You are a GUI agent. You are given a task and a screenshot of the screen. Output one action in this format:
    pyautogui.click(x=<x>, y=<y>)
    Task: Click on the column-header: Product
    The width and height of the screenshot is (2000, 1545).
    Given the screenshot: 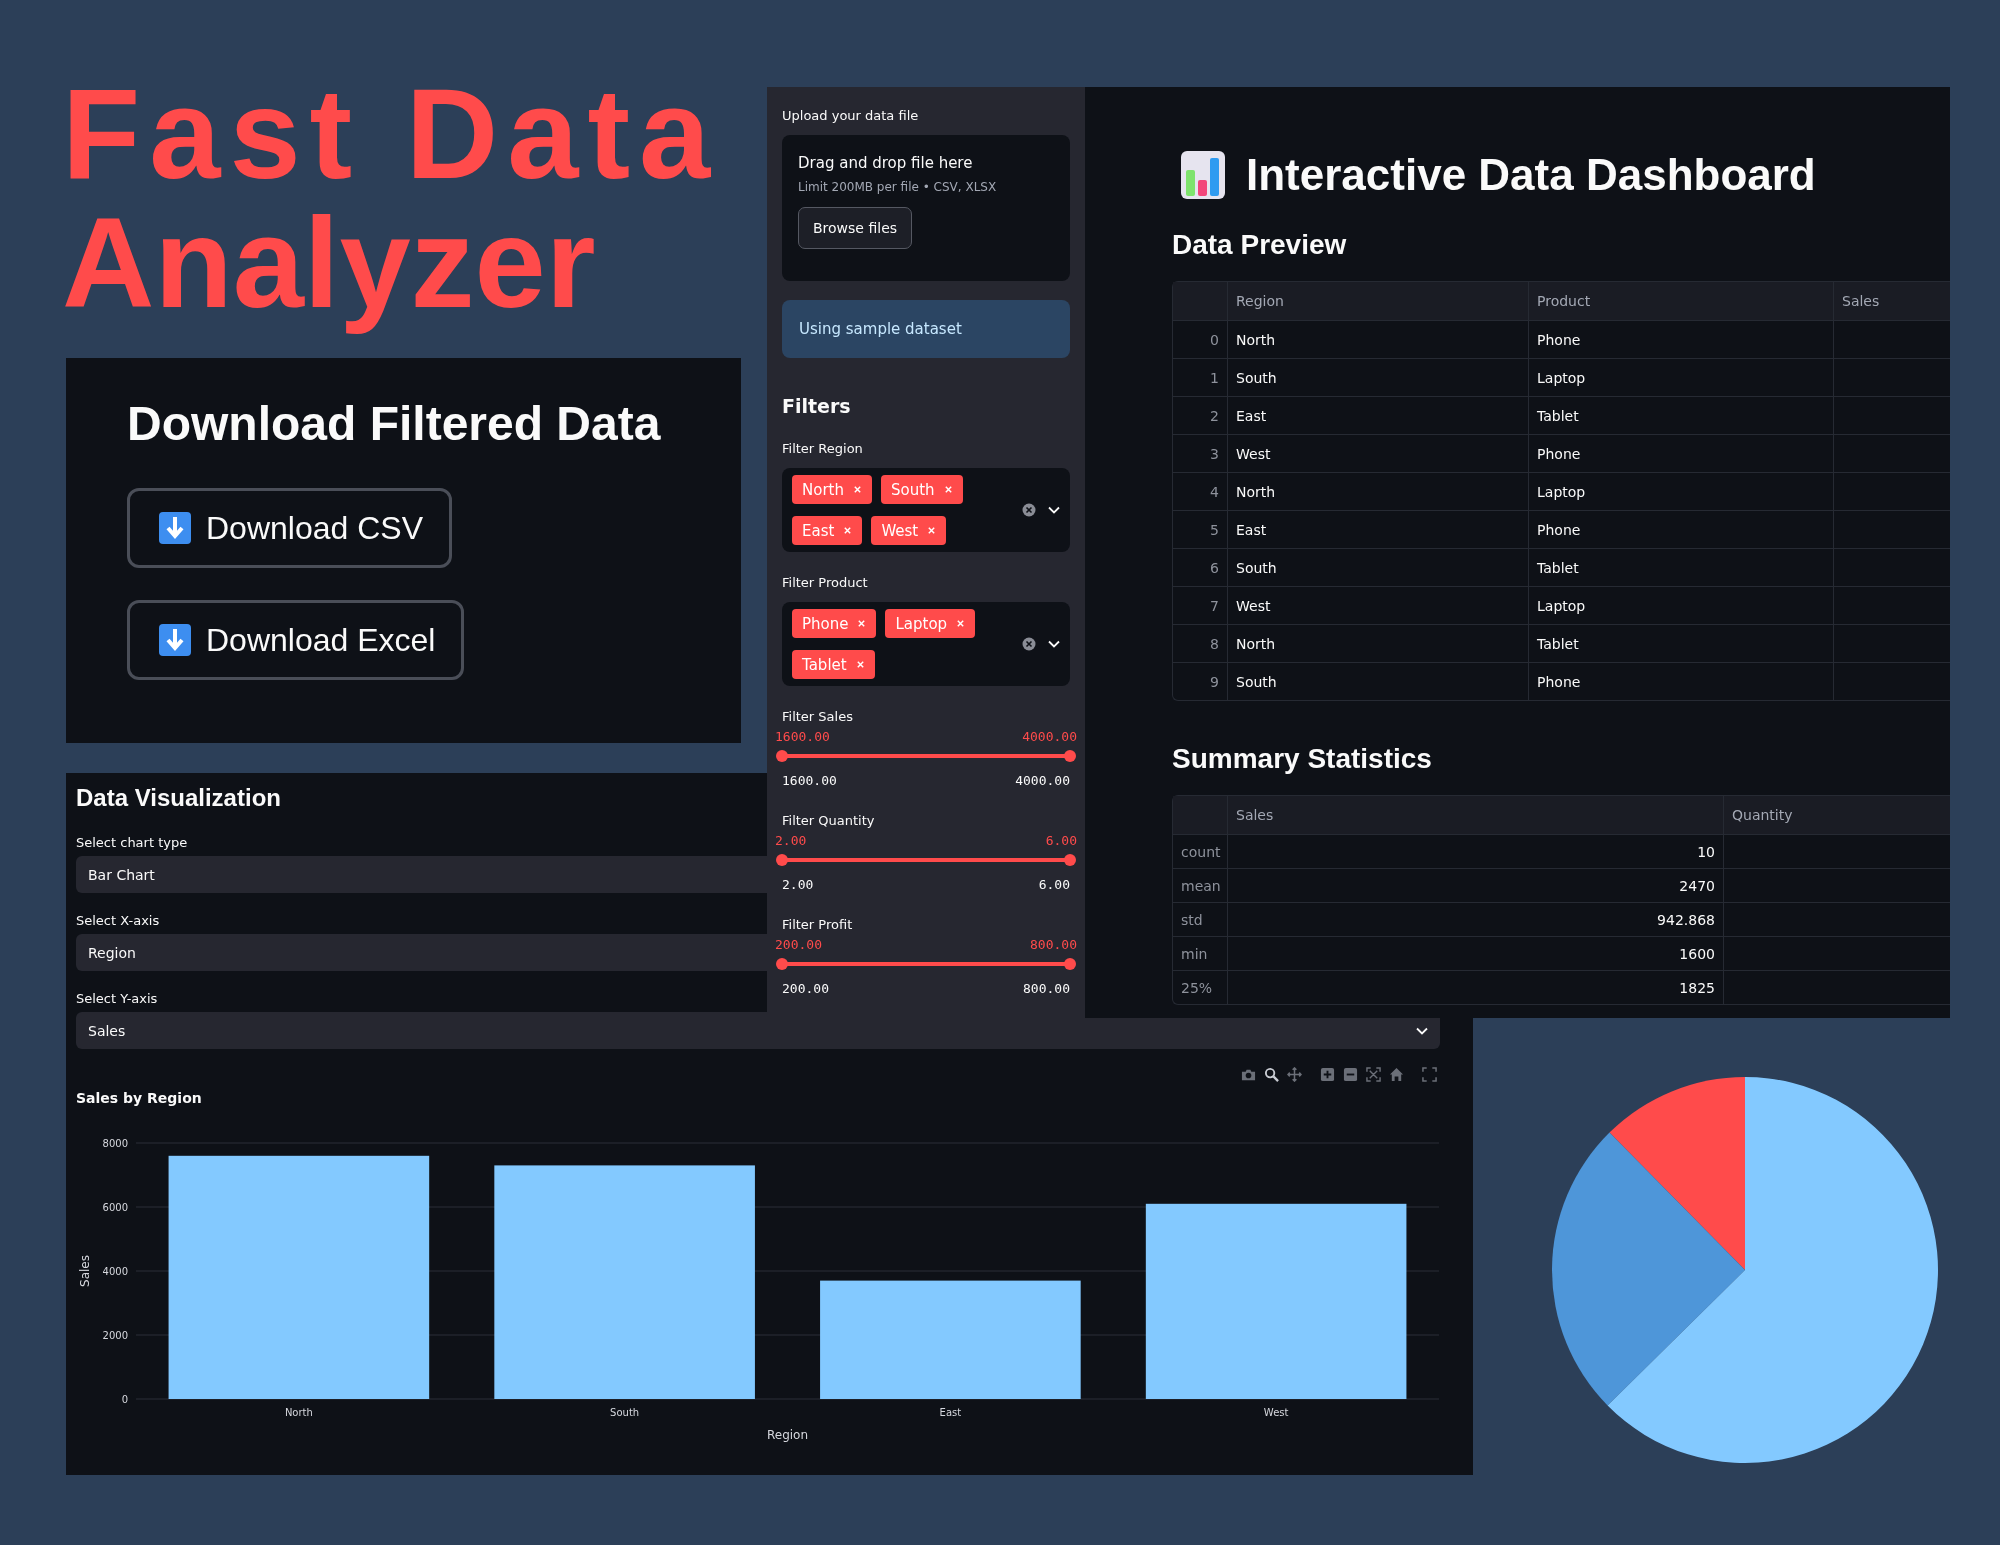 What is the action you would take?
    pyautogui.click(x=1680, y=301)
    